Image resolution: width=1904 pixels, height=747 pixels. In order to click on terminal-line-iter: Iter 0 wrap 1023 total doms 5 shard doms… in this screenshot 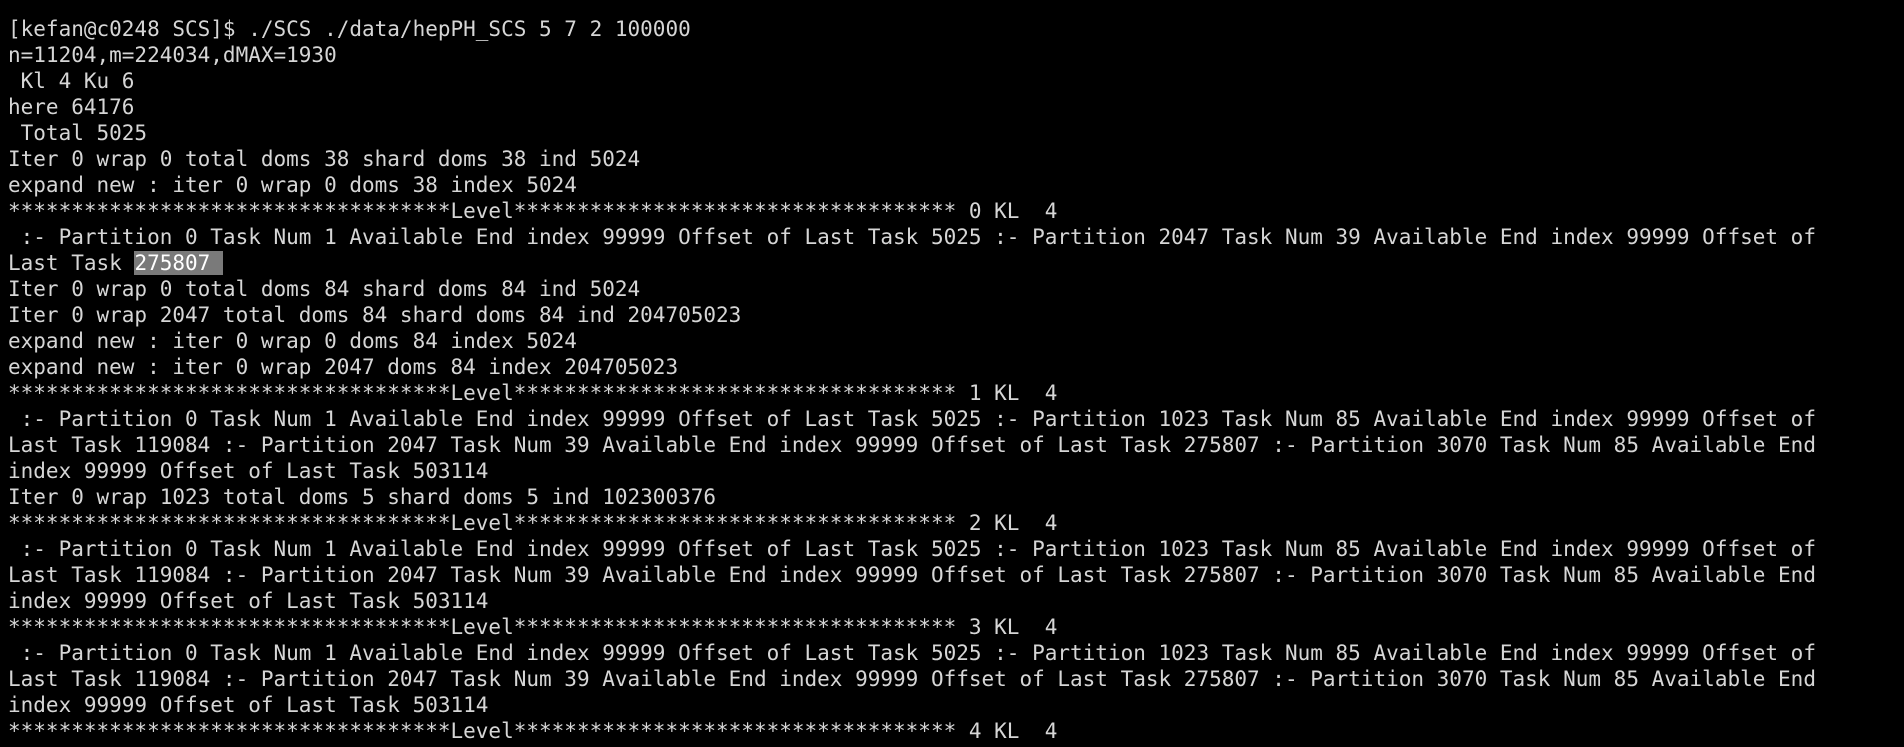, I will do `click(362, 497)`.